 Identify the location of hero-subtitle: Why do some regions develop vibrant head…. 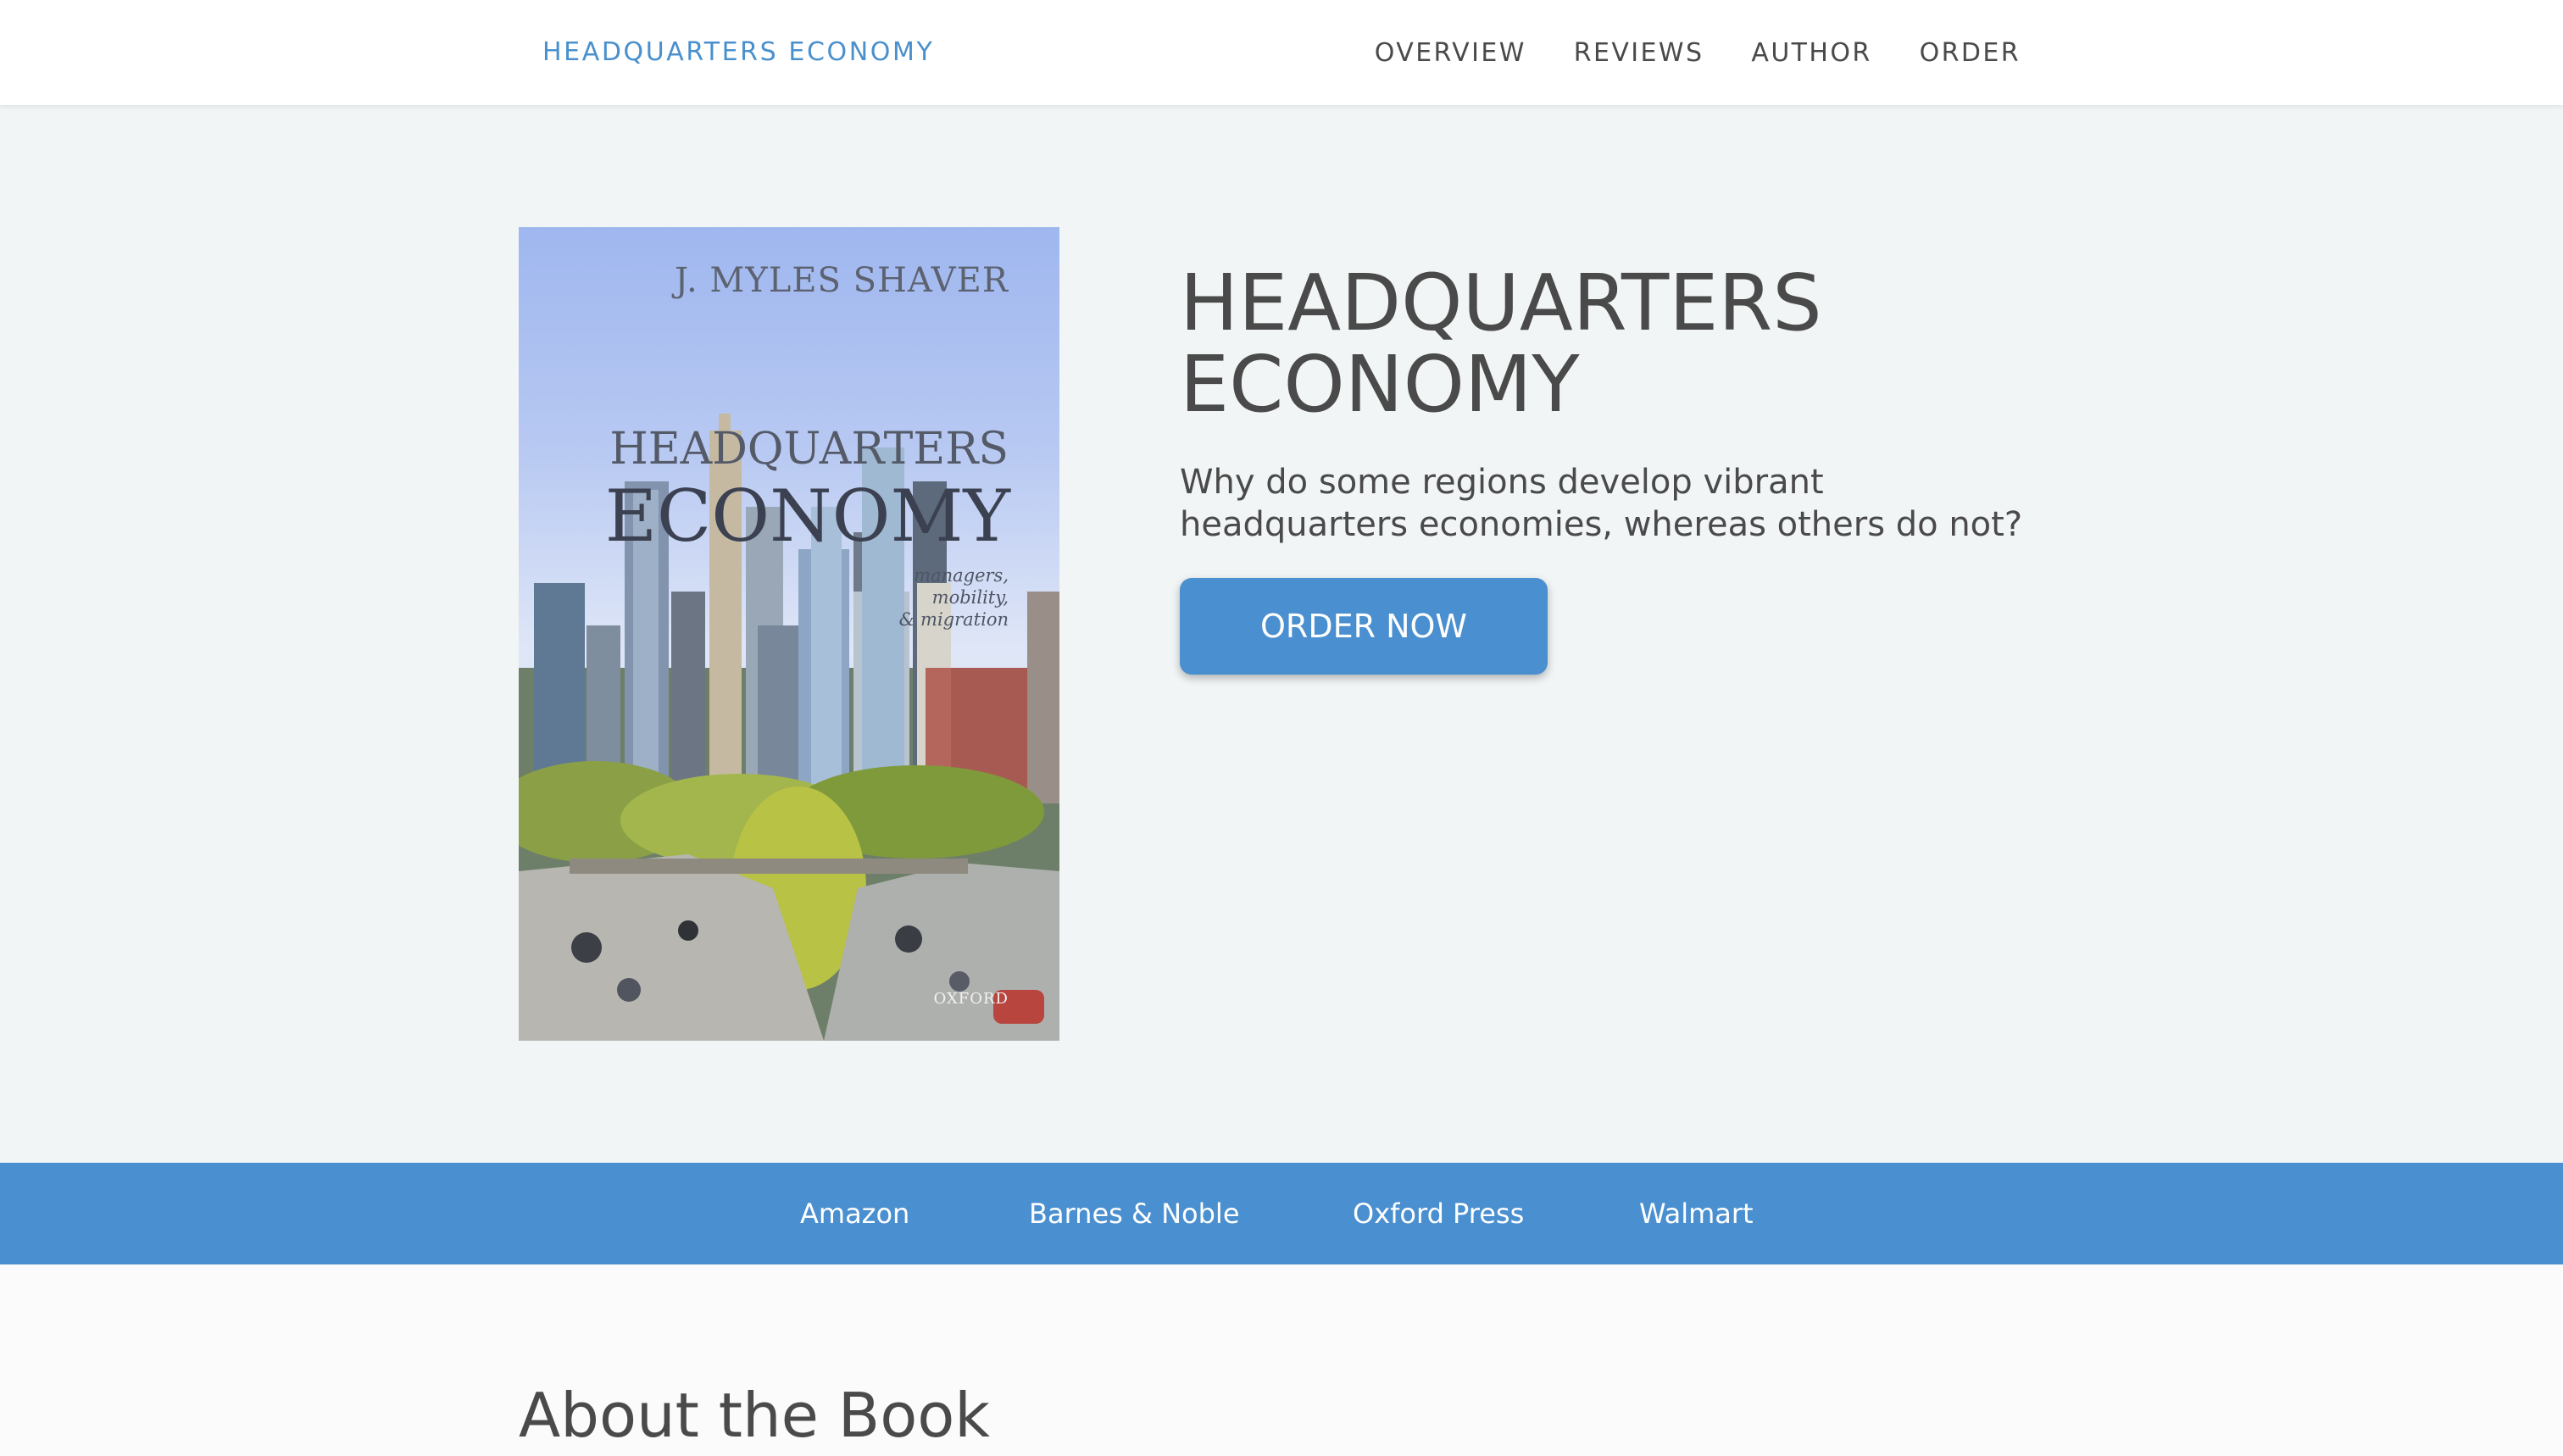
(1601, 503).